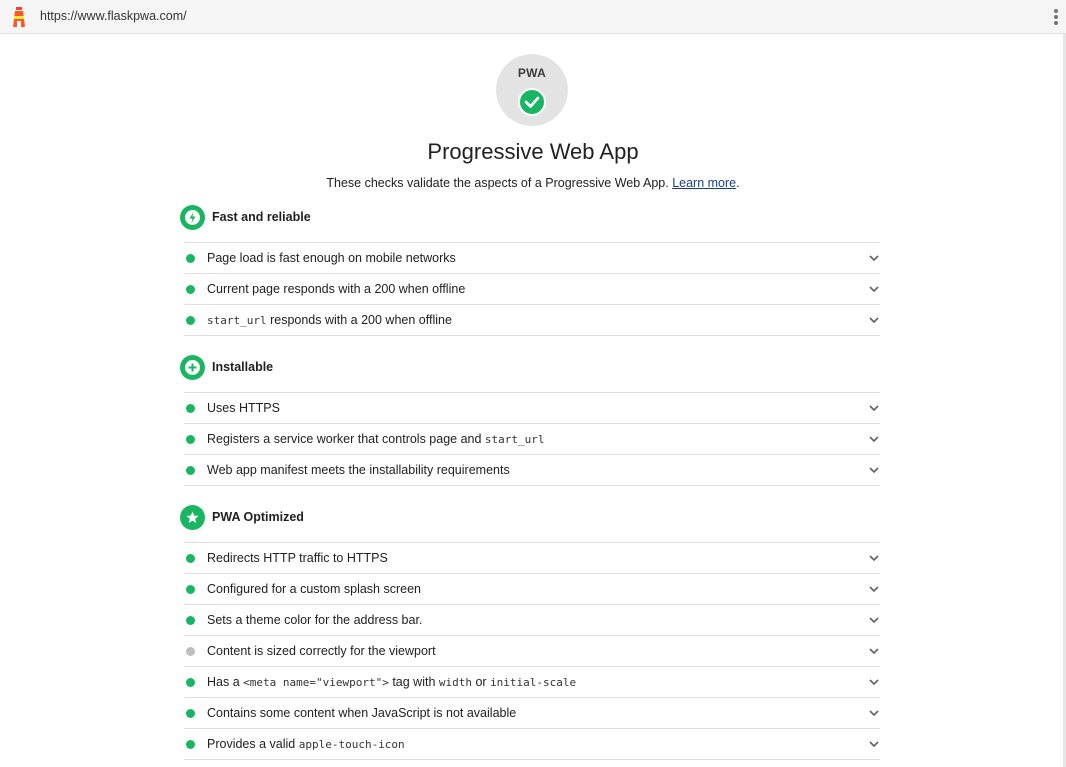  What do you see at coordinates (530, 219) in the screenshot?
I see `audit-group-header: Fast and reliable` at bounding box center [530, 219].